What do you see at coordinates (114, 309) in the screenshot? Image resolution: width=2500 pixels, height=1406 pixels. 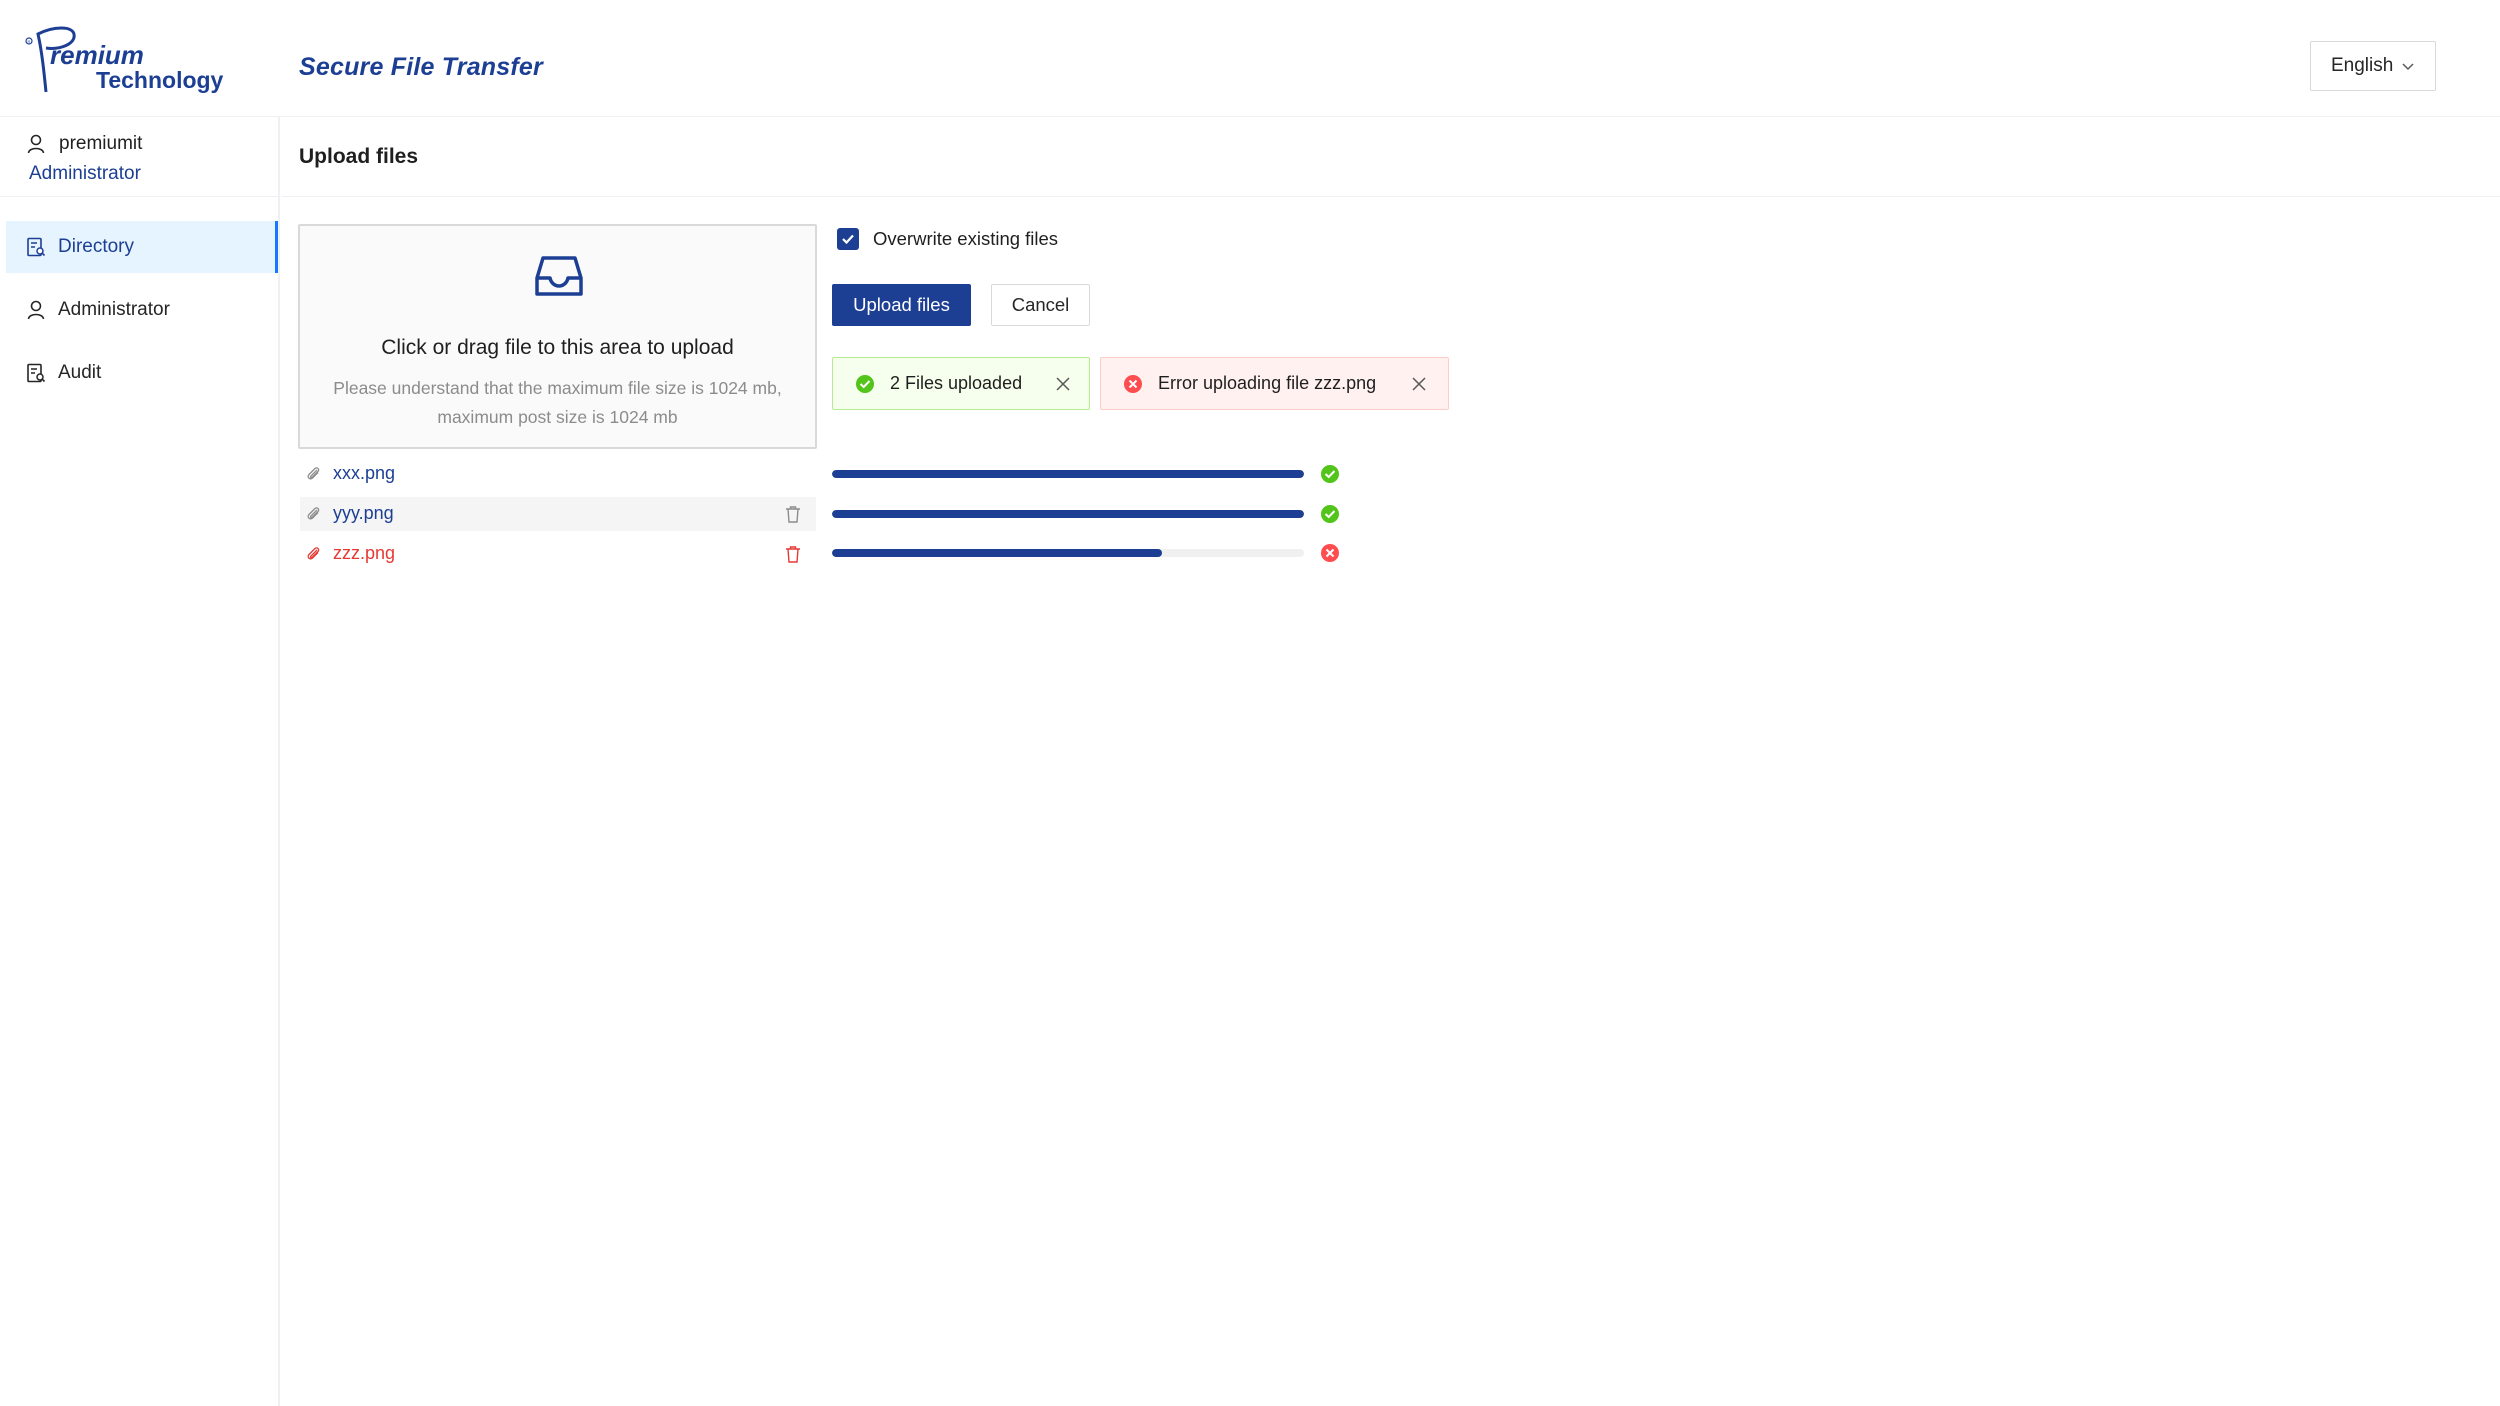 I see `sidebar-item-label: Administrator` at bounding box center [114, 309].